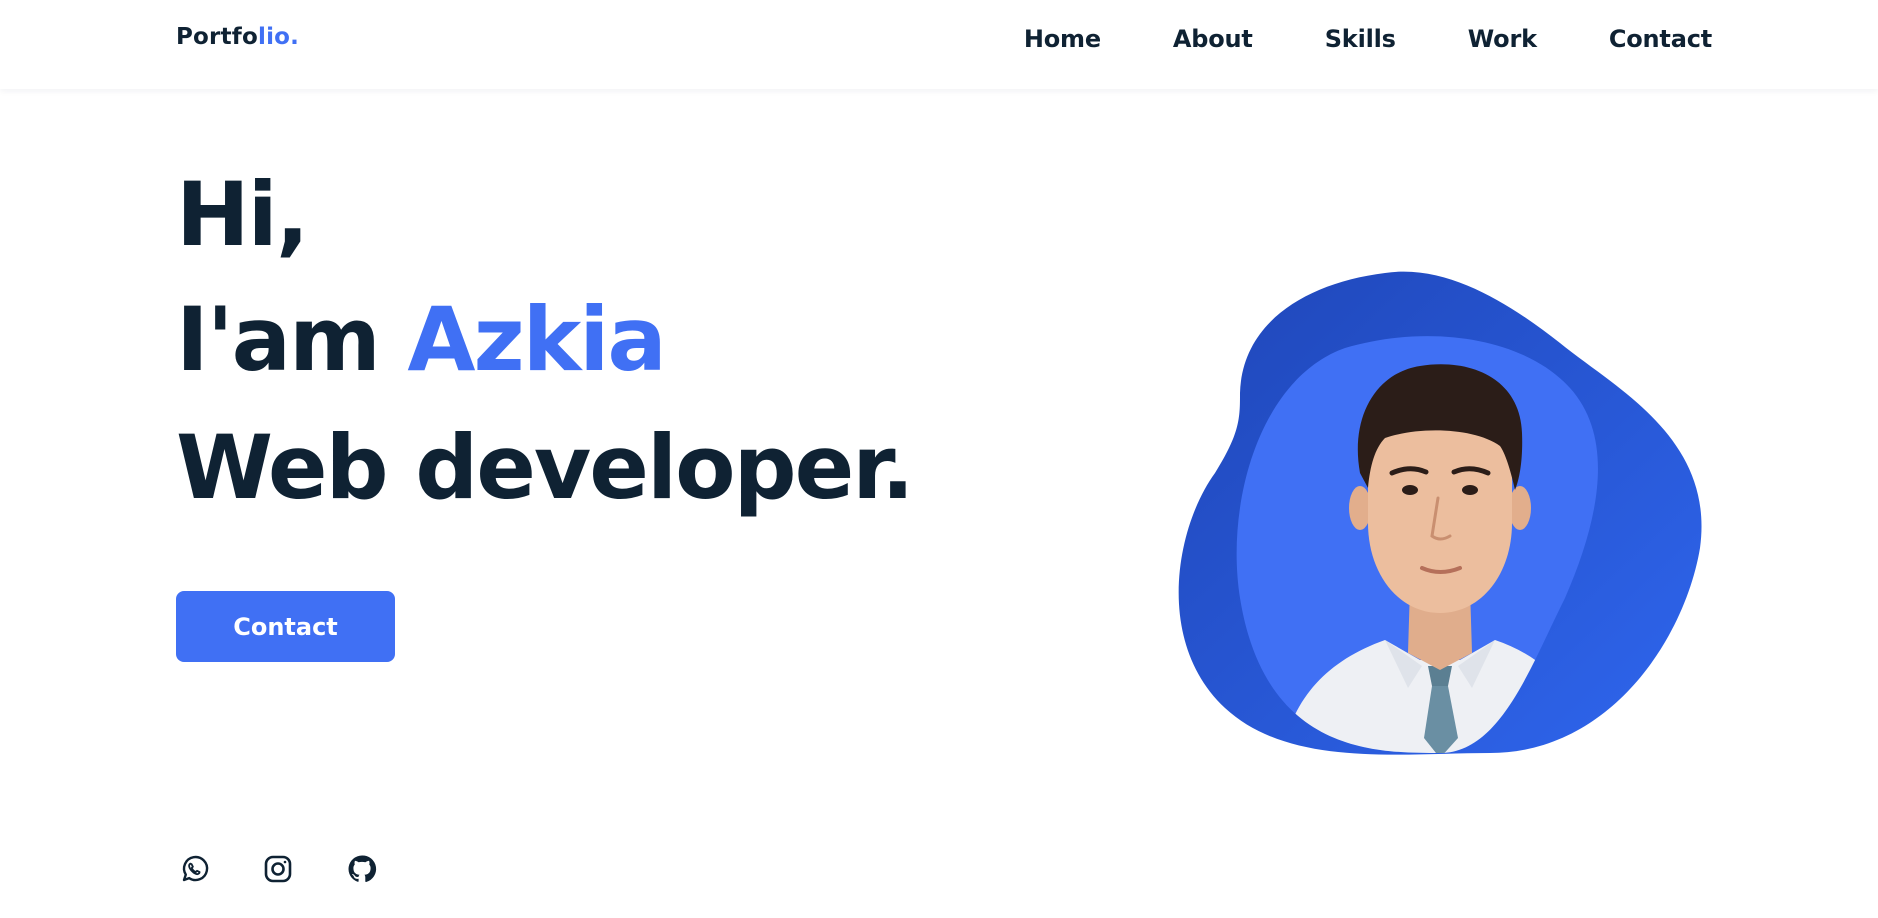 The width and height of the screenshot is (1878, 918). Describe the element at coordinates (285, 626) in the screenshot. I see `contact-button: Contact` at that location.